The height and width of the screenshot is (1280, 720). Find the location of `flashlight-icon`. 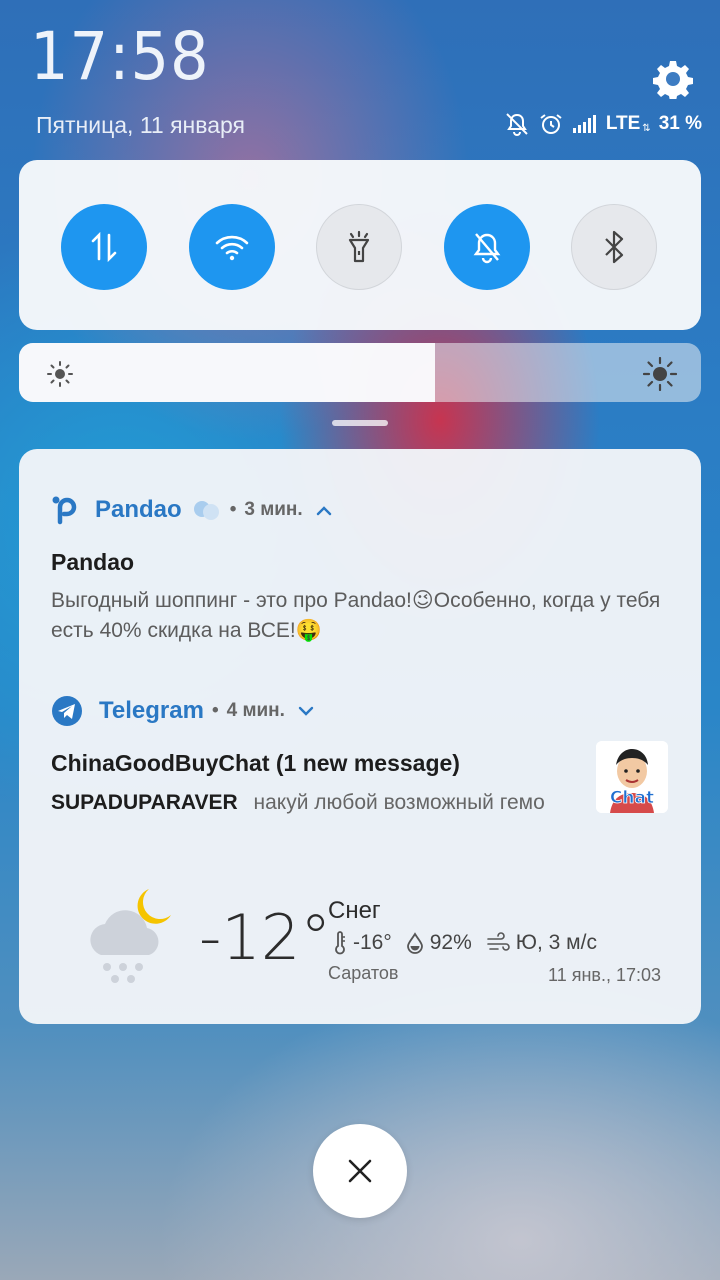

flashlight-icon is located at coordinates (359, 246).